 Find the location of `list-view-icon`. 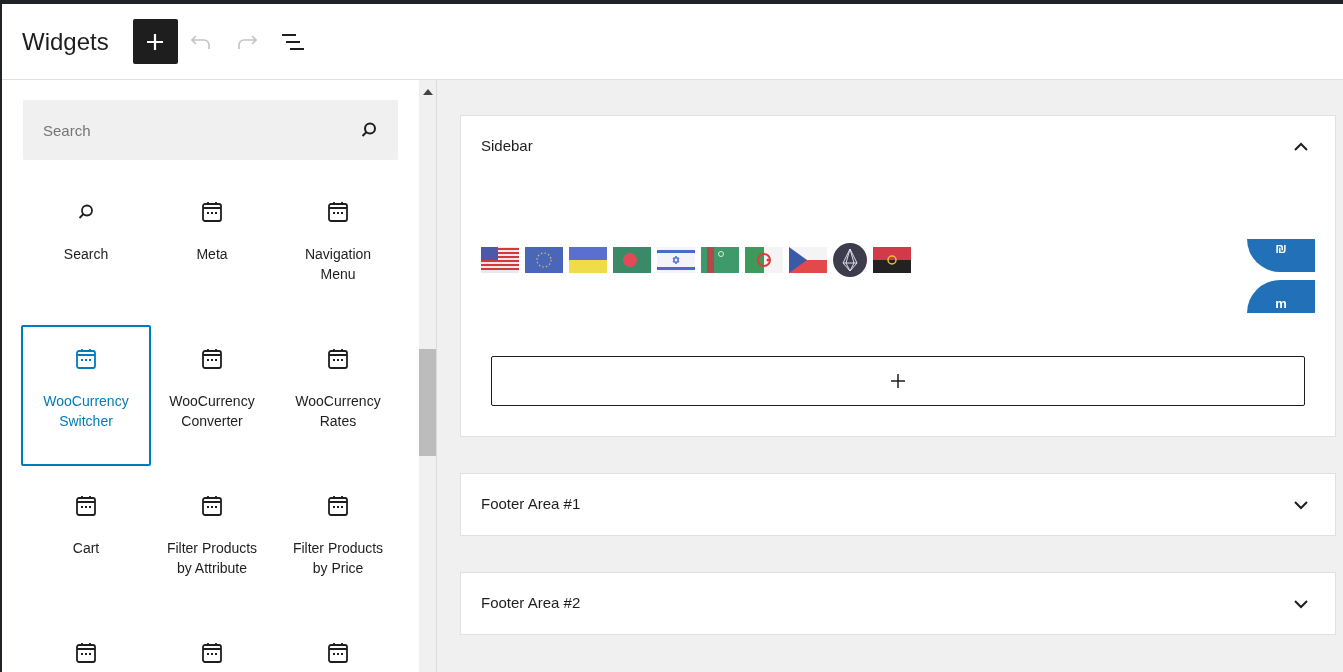

list-view-icon is located at coordinates (293, 41).